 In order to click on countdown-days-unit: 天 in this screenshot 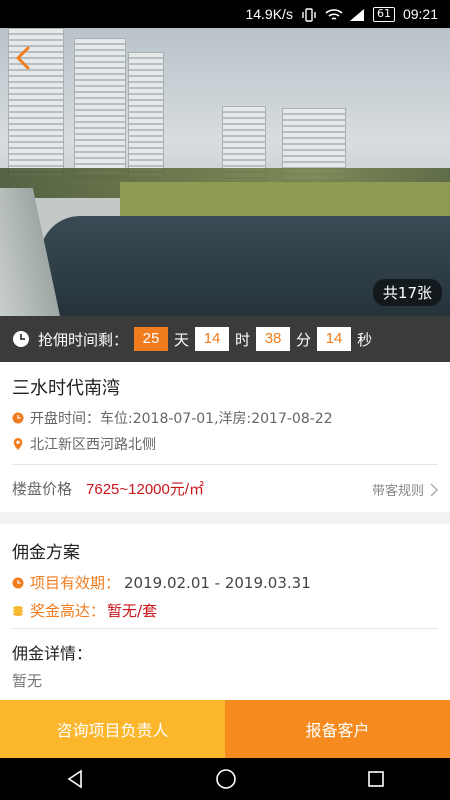, I will do `click(182, 339)`.